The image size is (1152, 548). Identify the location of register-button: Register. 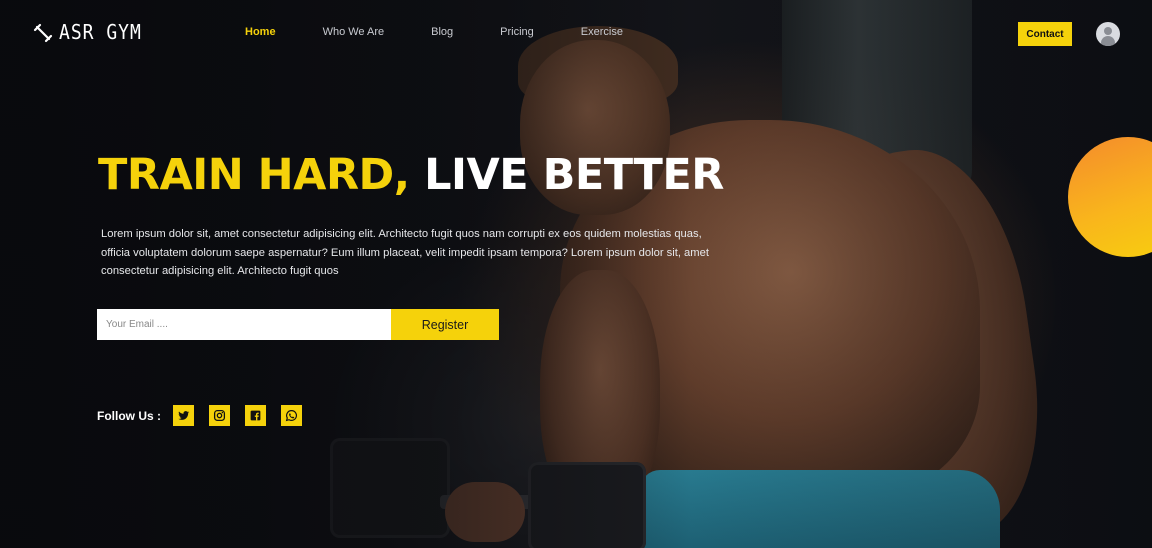
(445, 324).